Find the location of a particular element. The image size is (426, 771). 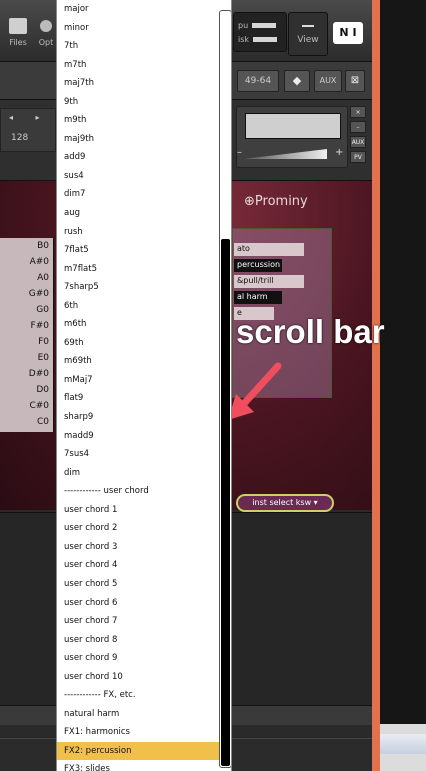

key-label: F0 is located at coordinates (43, 342).